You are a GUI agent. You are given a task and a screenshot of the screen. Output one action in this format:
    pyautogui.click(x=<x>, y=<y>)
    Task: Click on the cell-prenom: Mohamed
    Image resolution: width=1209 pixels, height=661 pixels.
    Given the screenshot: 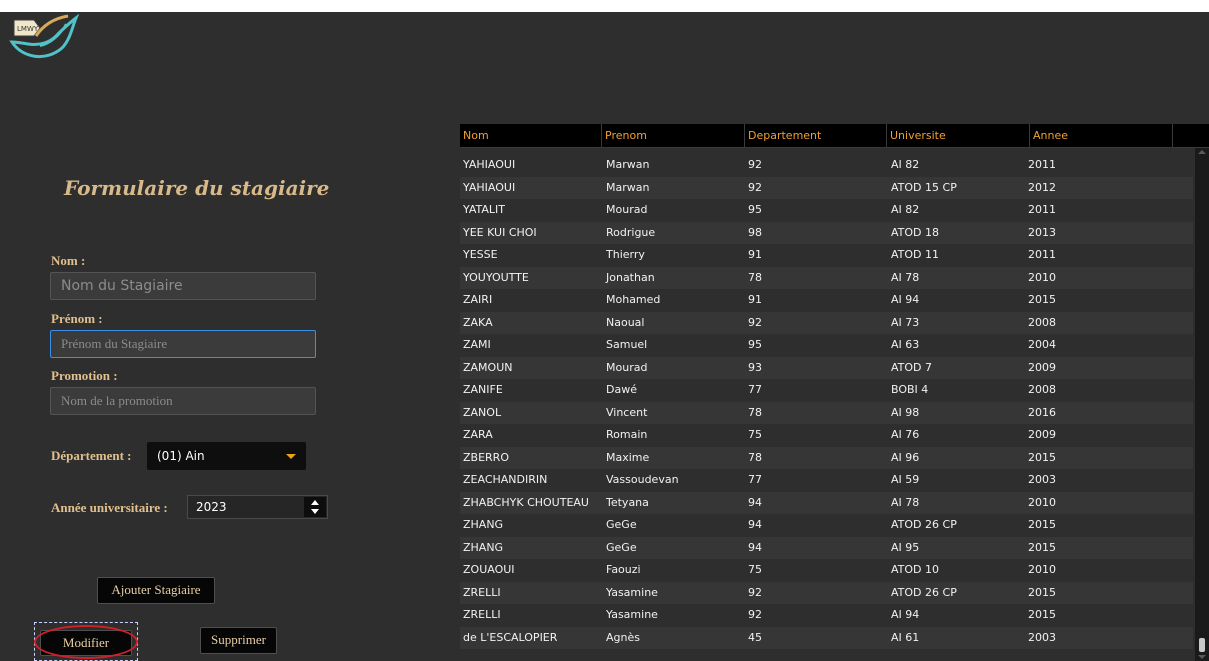 What is the action you would take?
    pyautogui.click(x=633, y=299)
    